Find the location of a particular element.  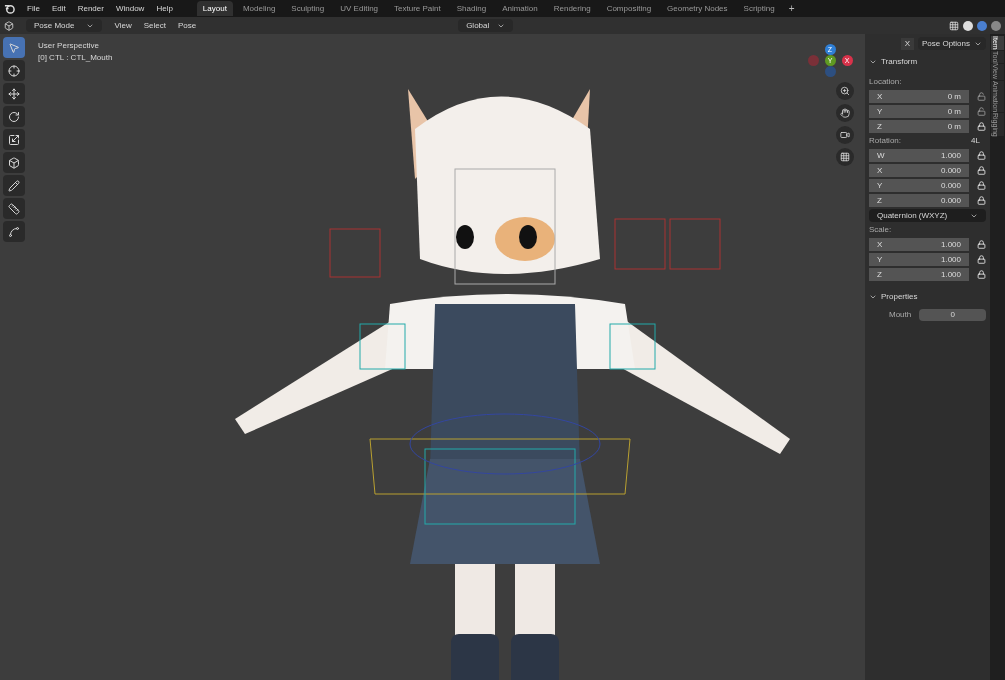

panel-title: Transform is located at coordinates (899, 62).